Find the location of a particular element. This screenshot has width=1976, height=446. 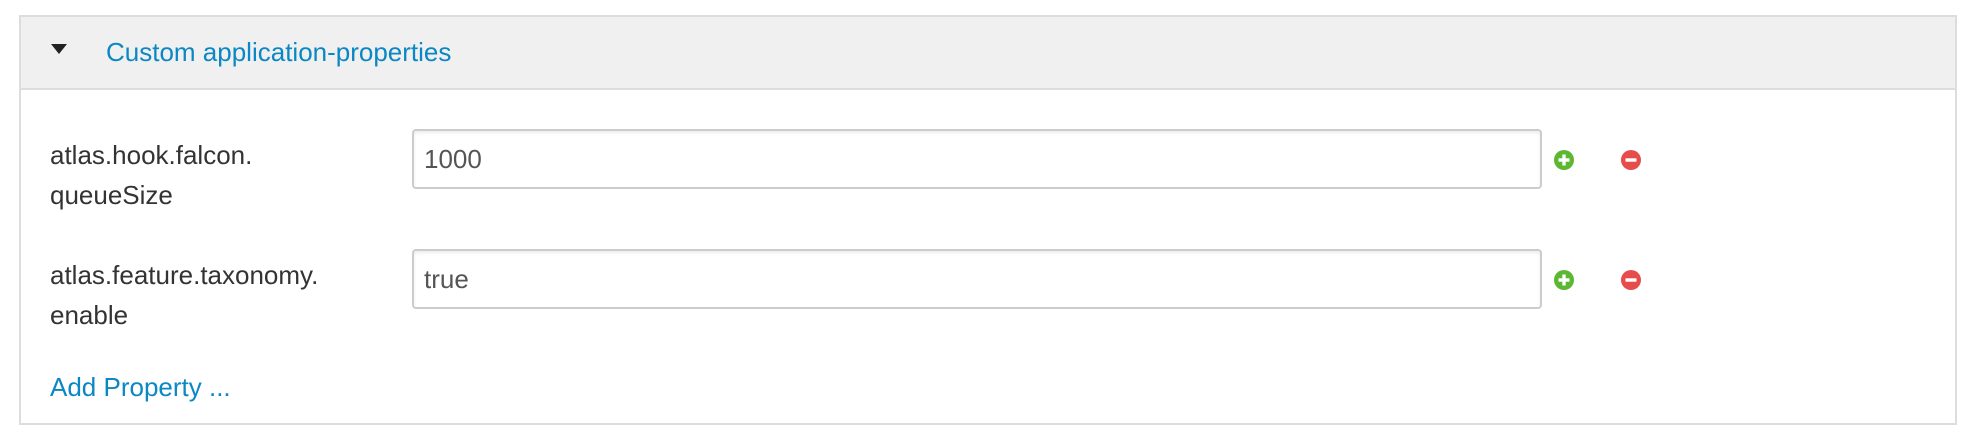

property-label-line1: atlas.feature.taxonomy. is located at coordinates (184, 275).